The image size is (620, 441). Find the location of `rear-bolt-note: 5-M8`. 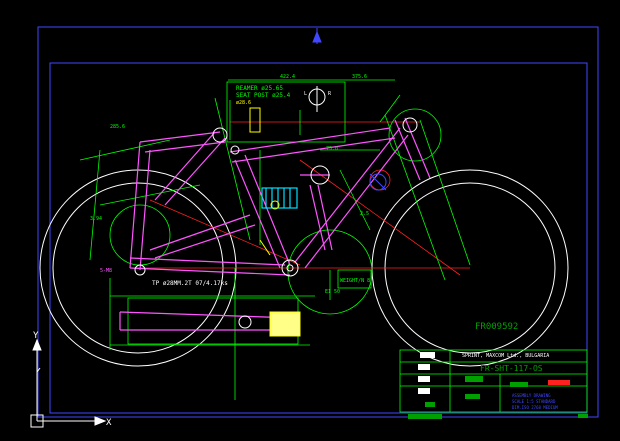

rear-bolt-note: 5-M8 is located at coordinates (106, 271).